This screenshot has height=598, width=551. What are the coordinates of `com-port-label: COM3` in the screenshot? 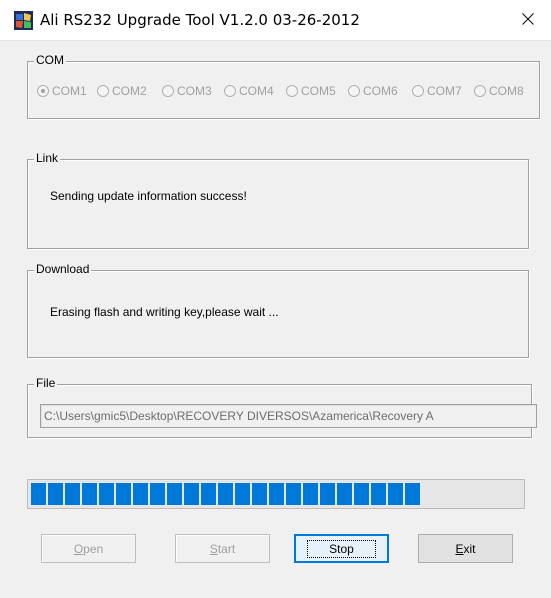 It's located at (194, 91).